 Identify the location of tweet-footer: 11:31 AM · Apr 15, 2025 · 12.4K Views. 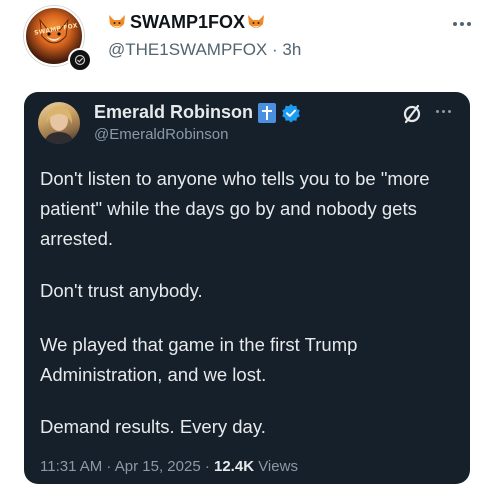
(169, 466).